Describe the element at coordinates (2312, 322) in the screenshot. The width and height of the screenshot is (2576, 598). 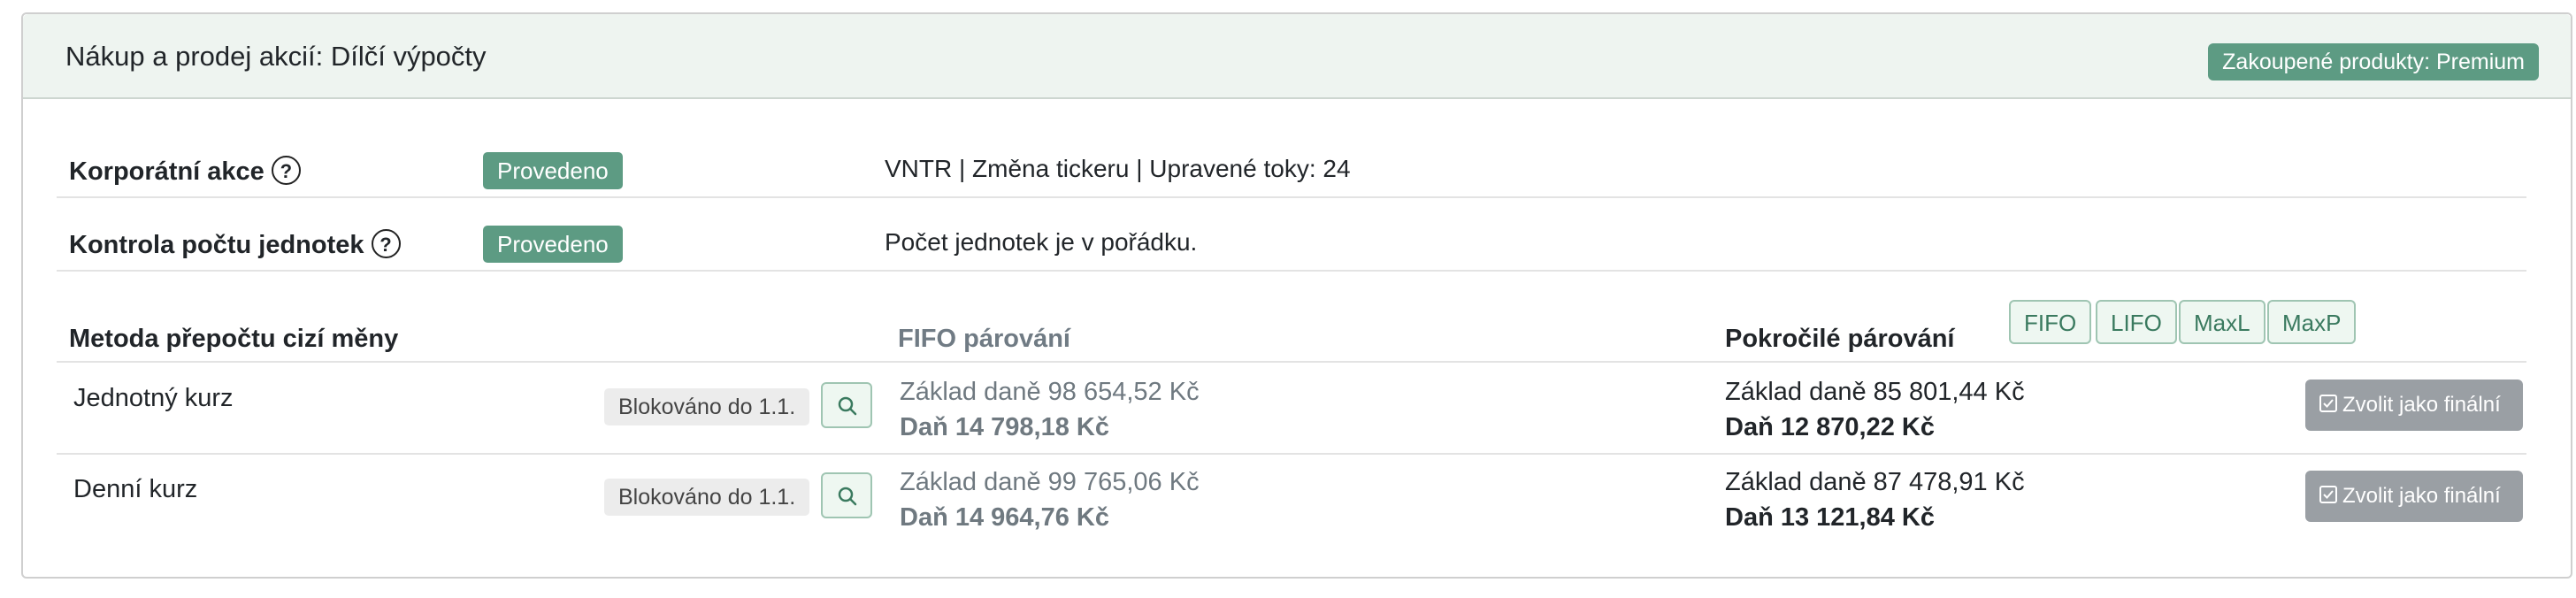
I see `maxp-button: MaxP` at that location.